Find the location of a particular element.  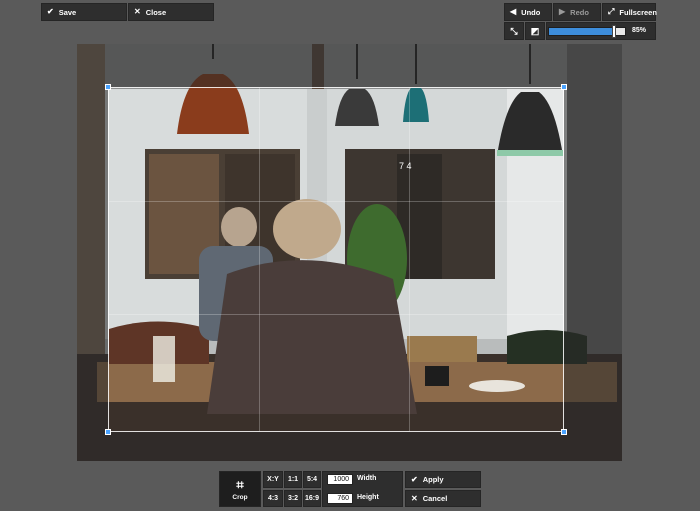

undo-label: Undo is located at coordinates (531, 12).